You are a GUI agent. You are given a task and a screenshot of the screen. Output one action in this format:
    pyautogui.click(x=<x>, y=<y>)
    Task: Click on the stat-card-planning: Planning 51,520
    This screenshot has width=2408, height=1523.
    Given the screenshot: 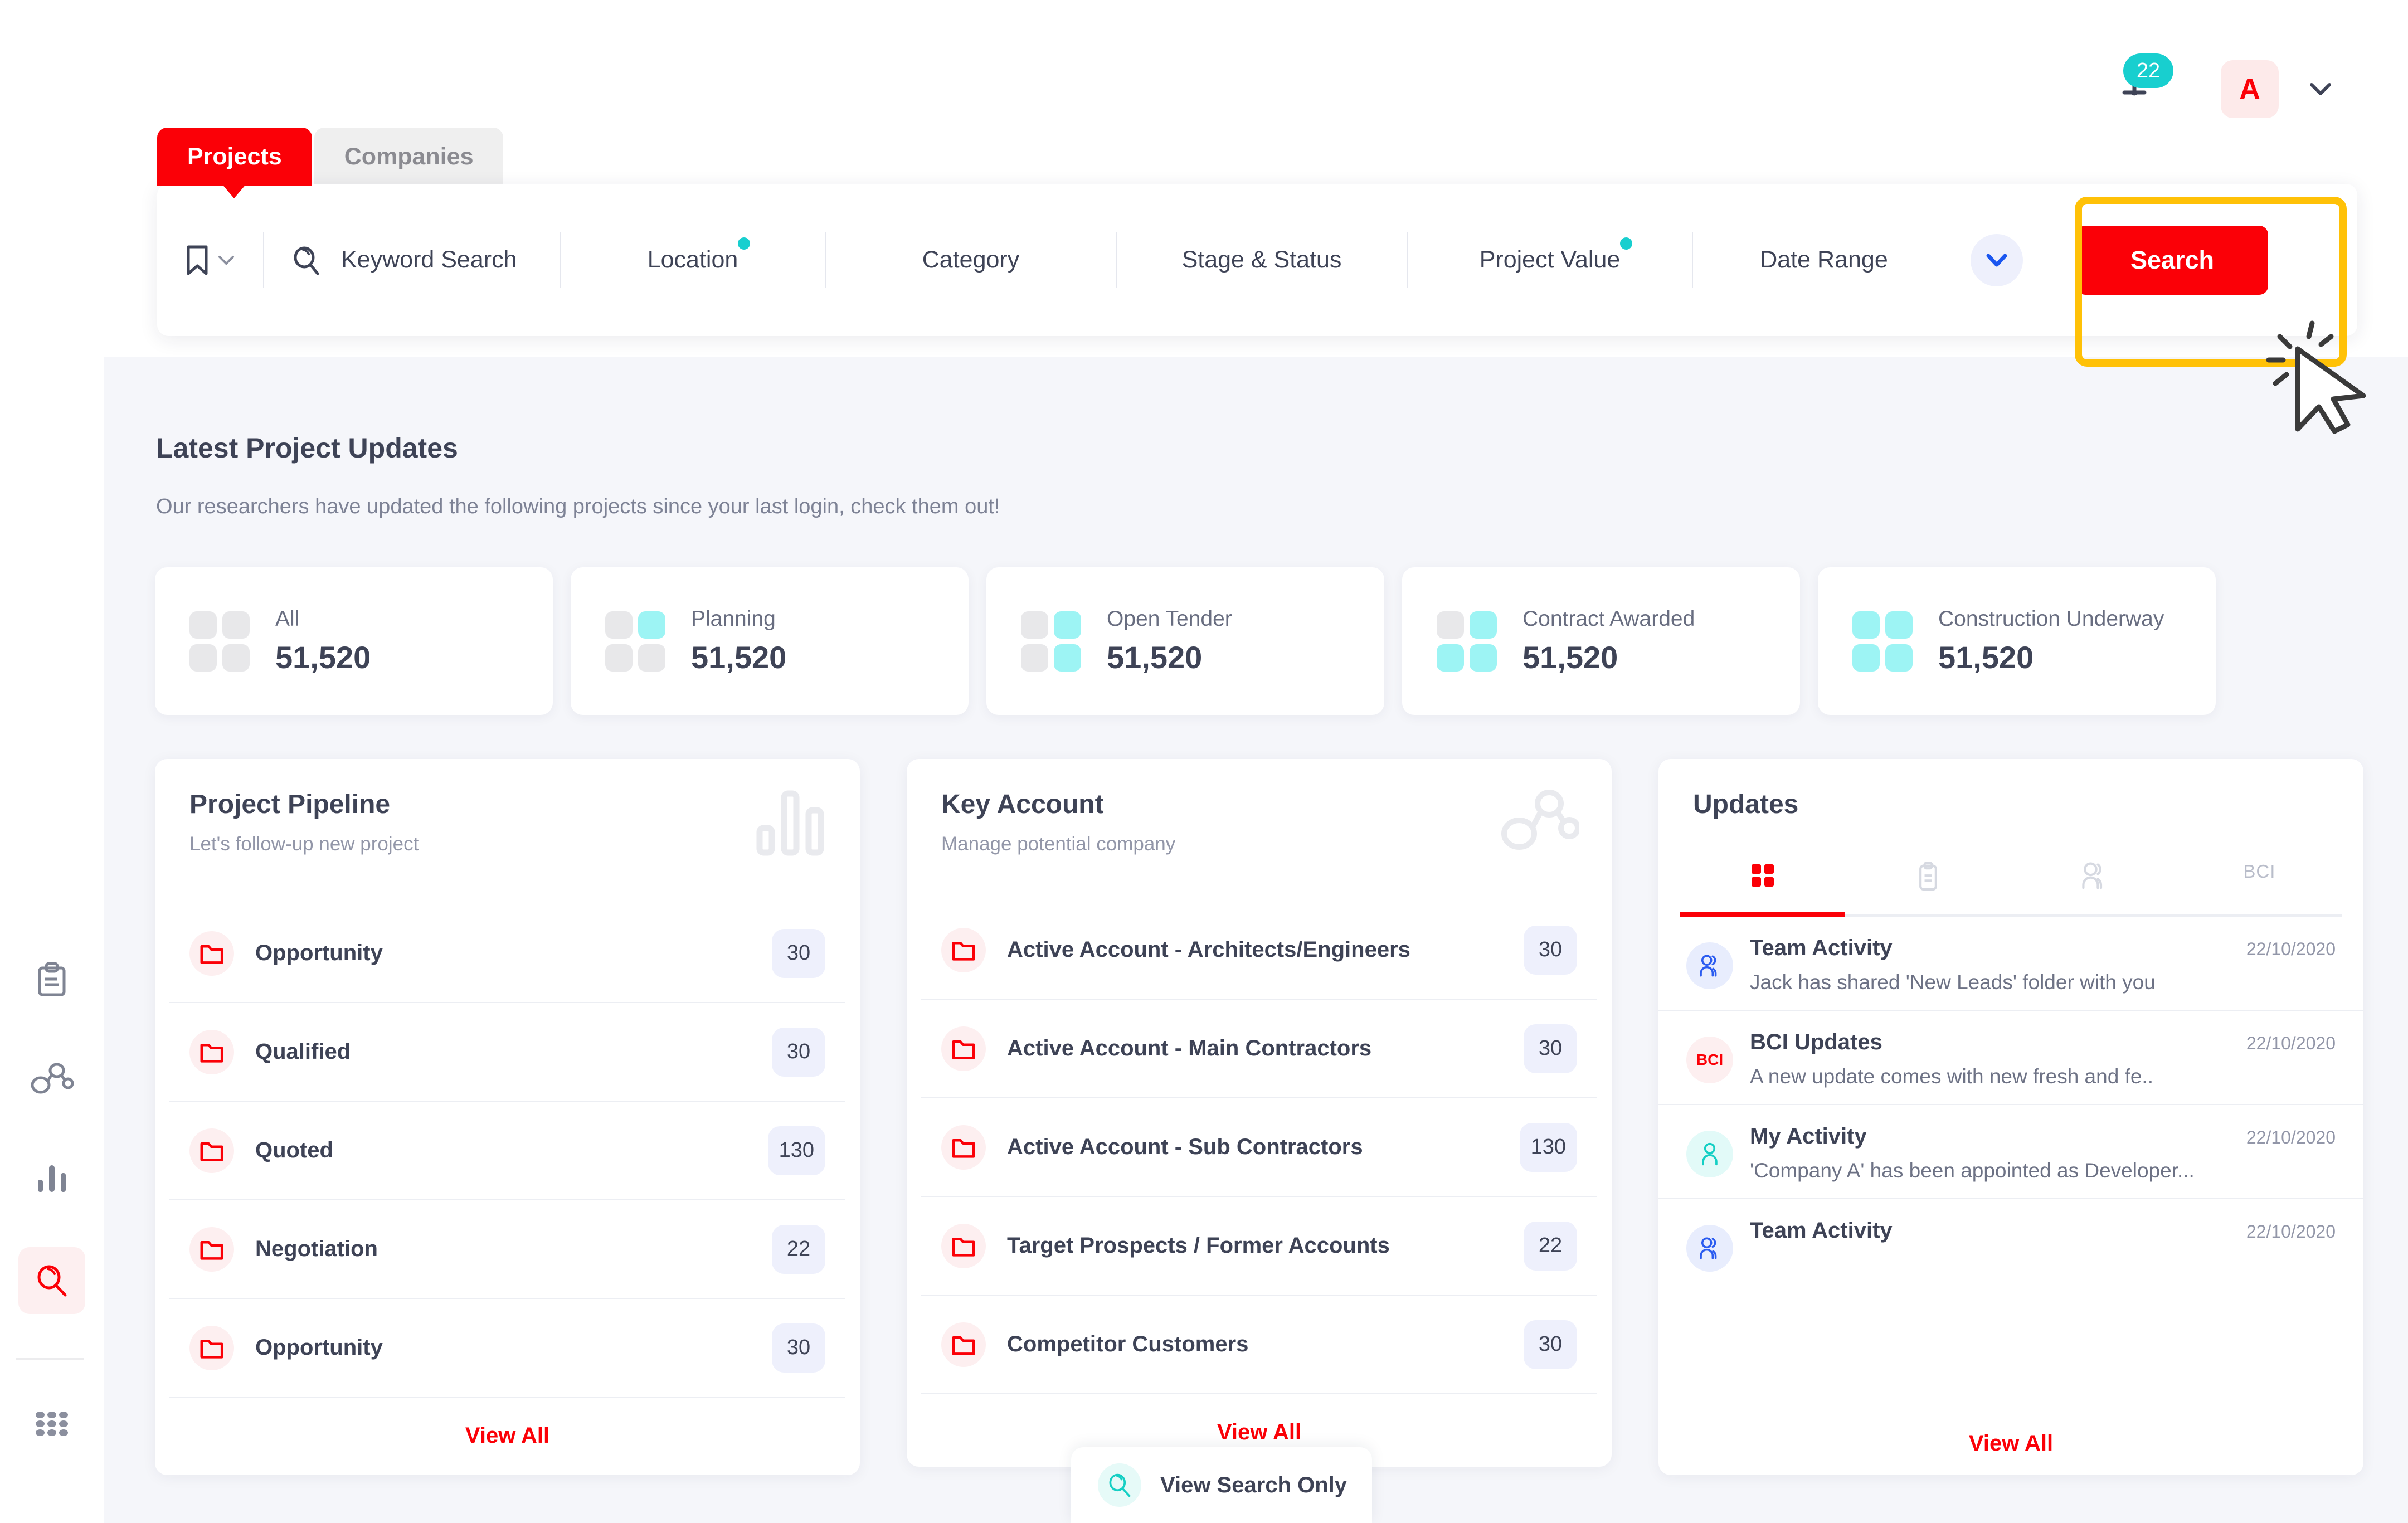 What is the action you would take?
    pyautogui.click(x=770, y=641)
    